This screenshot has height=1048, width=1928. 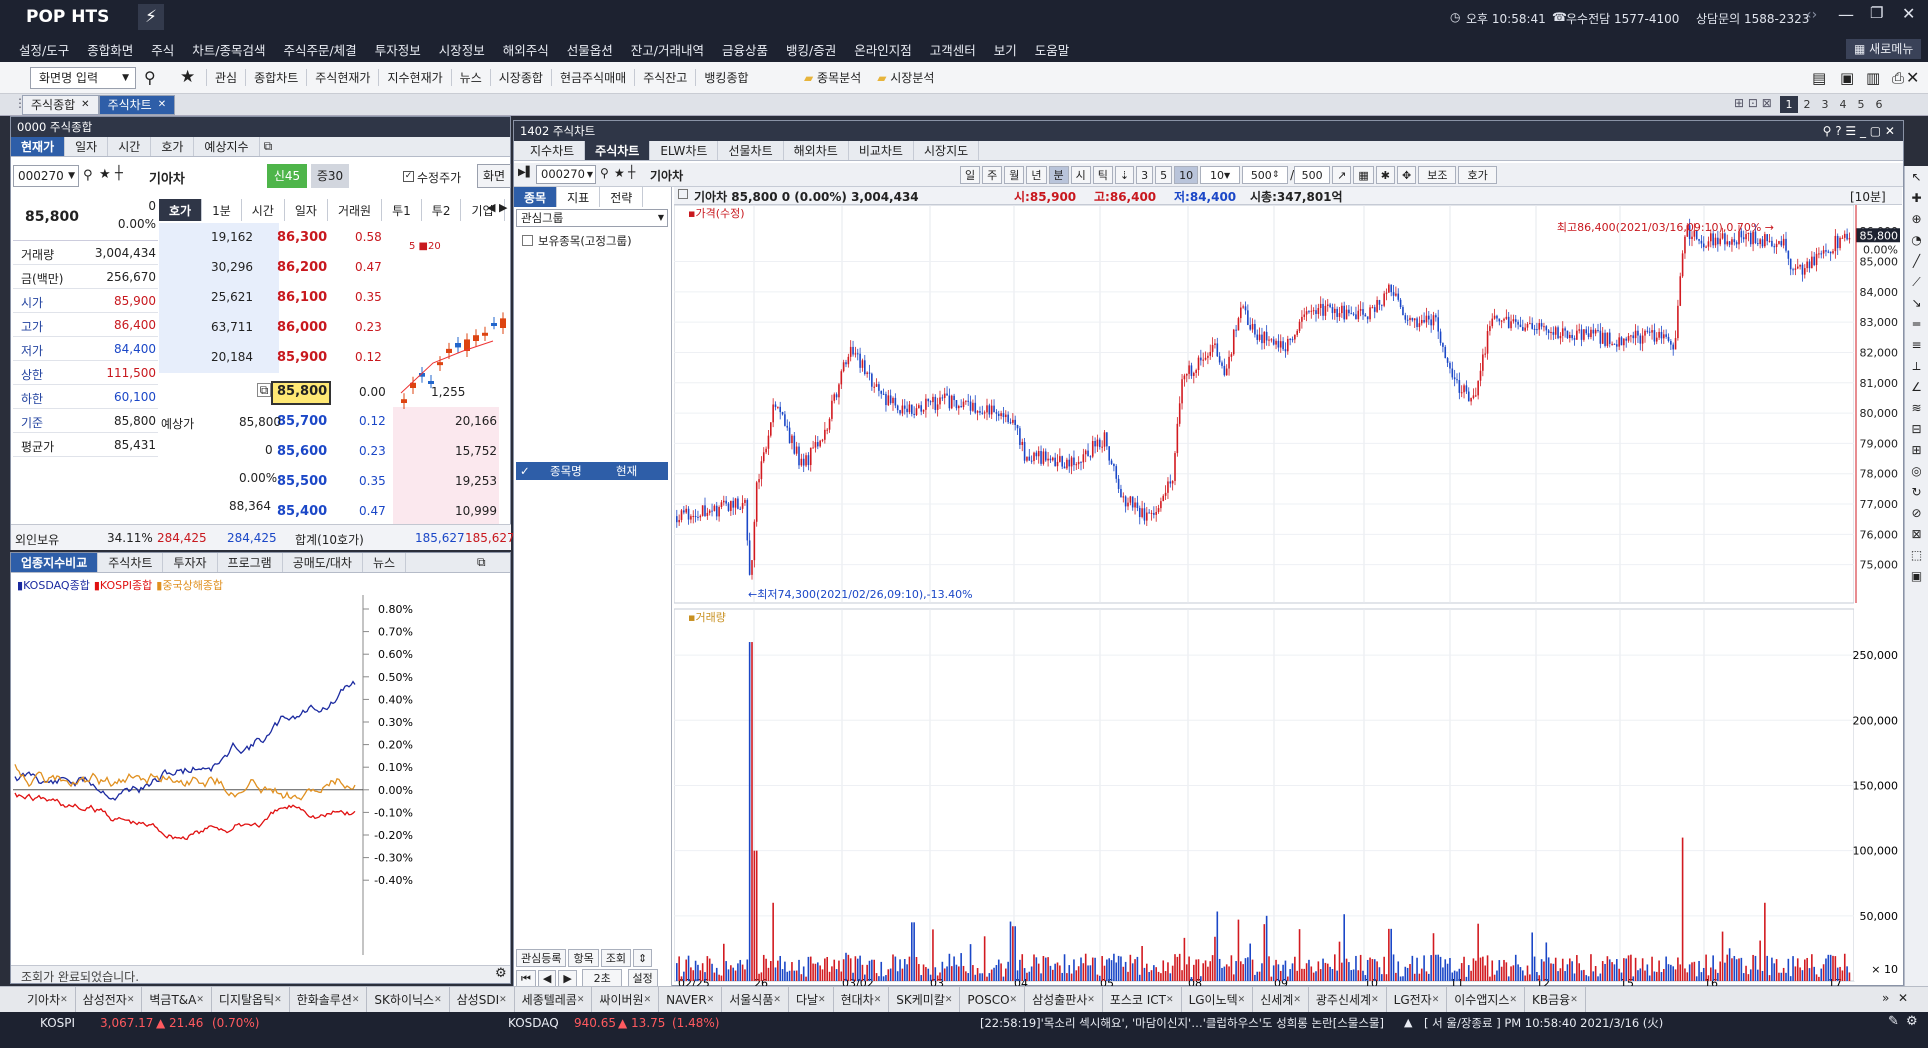 What do you see at coordinates (110, 49) in the screenshot?
I see `menu-item: 종합화면` at bounding box center [110, 49].